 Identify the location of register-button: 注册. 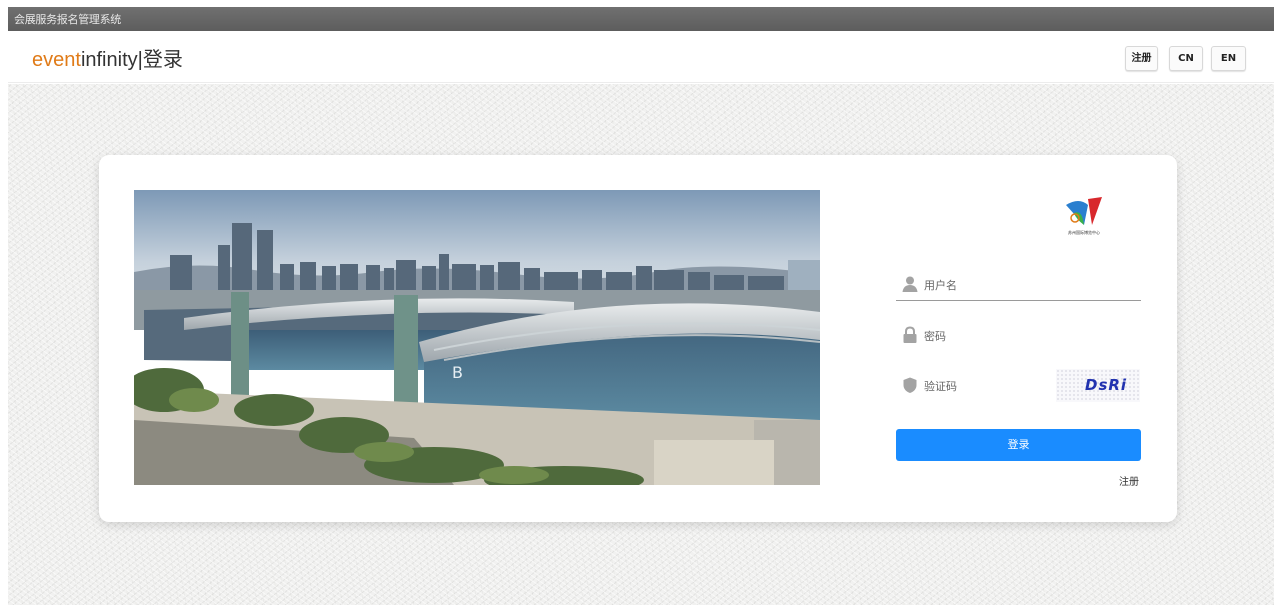
(1141, 58).